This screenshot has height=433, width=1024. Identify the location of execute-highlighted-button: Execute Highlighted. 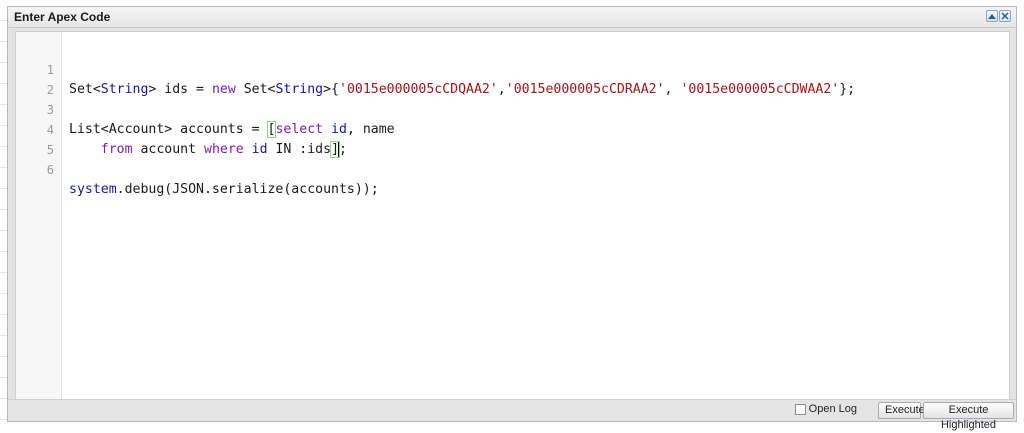
(968, 416).